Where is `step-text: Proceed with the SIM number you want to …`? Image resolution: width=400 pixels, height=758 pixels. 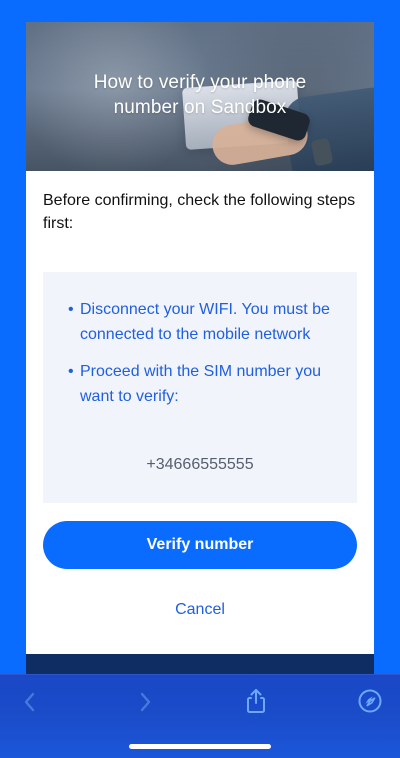
step-text: Proceed with the SIM number you want to … is located at coordinates (201, 384).